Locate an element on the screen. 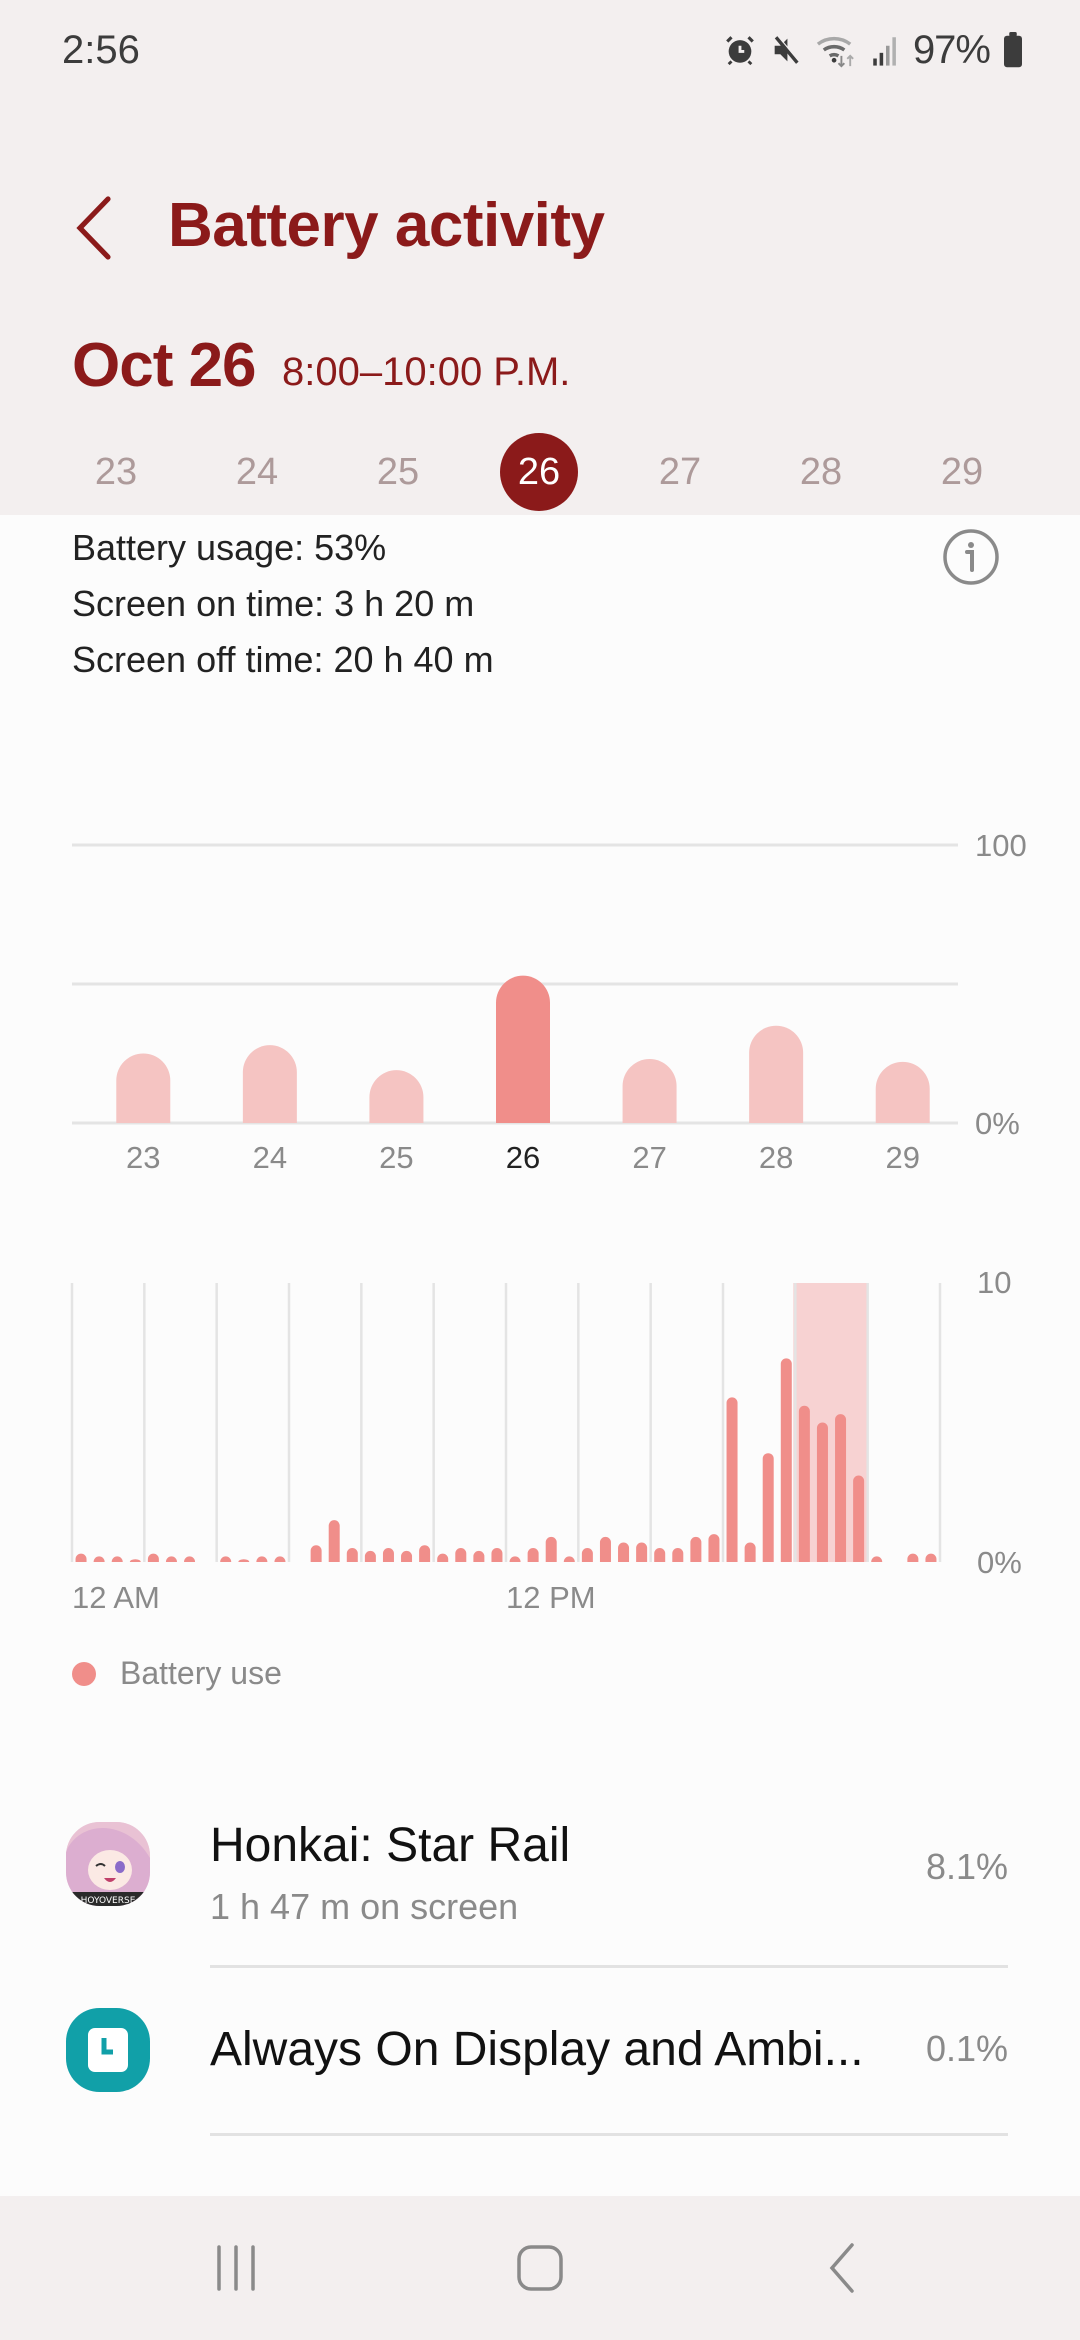 Image resolution: width=1080 pixels, height=2340 pixels. recents-icon is located at coordinates (236, 2268).